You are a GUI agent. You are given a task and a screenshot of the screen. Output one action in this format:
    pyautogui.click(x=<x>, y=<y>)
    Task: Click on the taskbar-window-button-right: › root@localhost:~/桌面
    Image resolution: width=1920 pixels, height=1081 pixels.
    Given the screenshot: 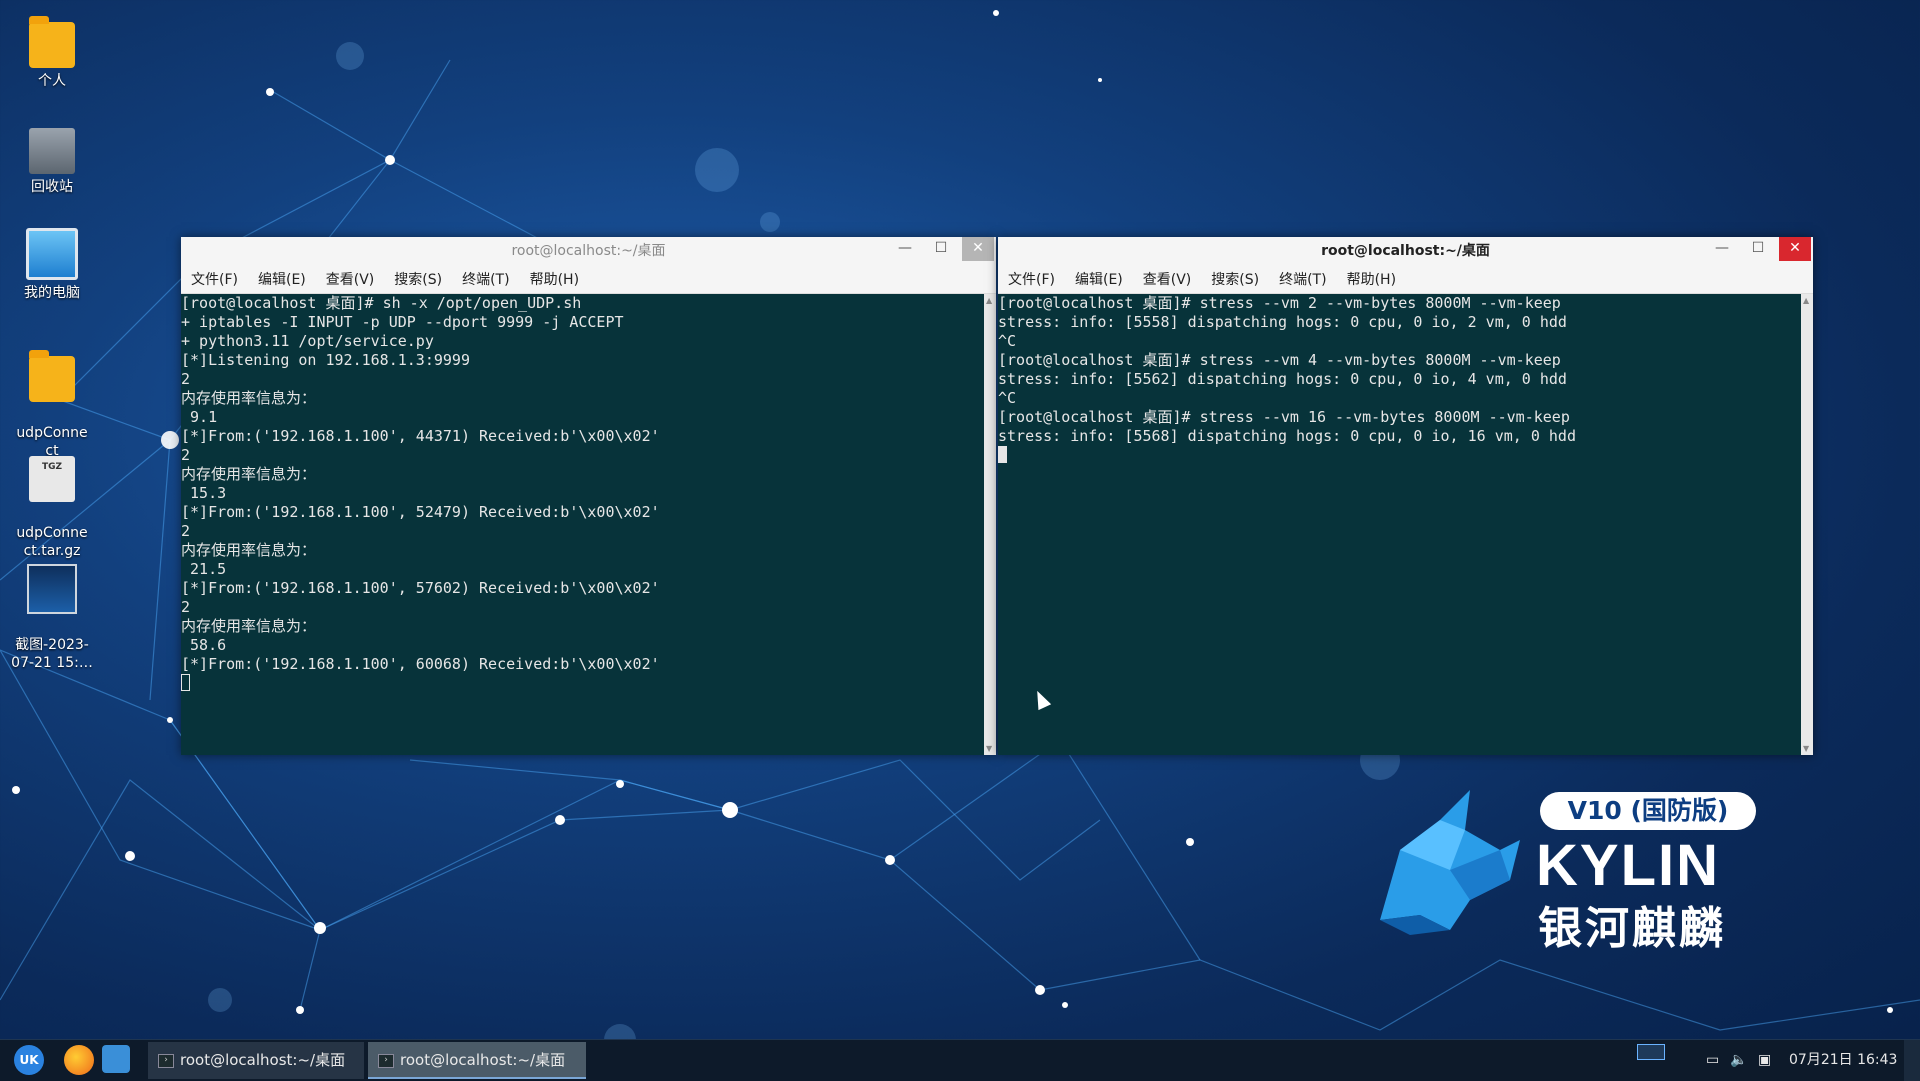 What is the action you would take?
    pyautogui.click(x=477, y=1060)
    